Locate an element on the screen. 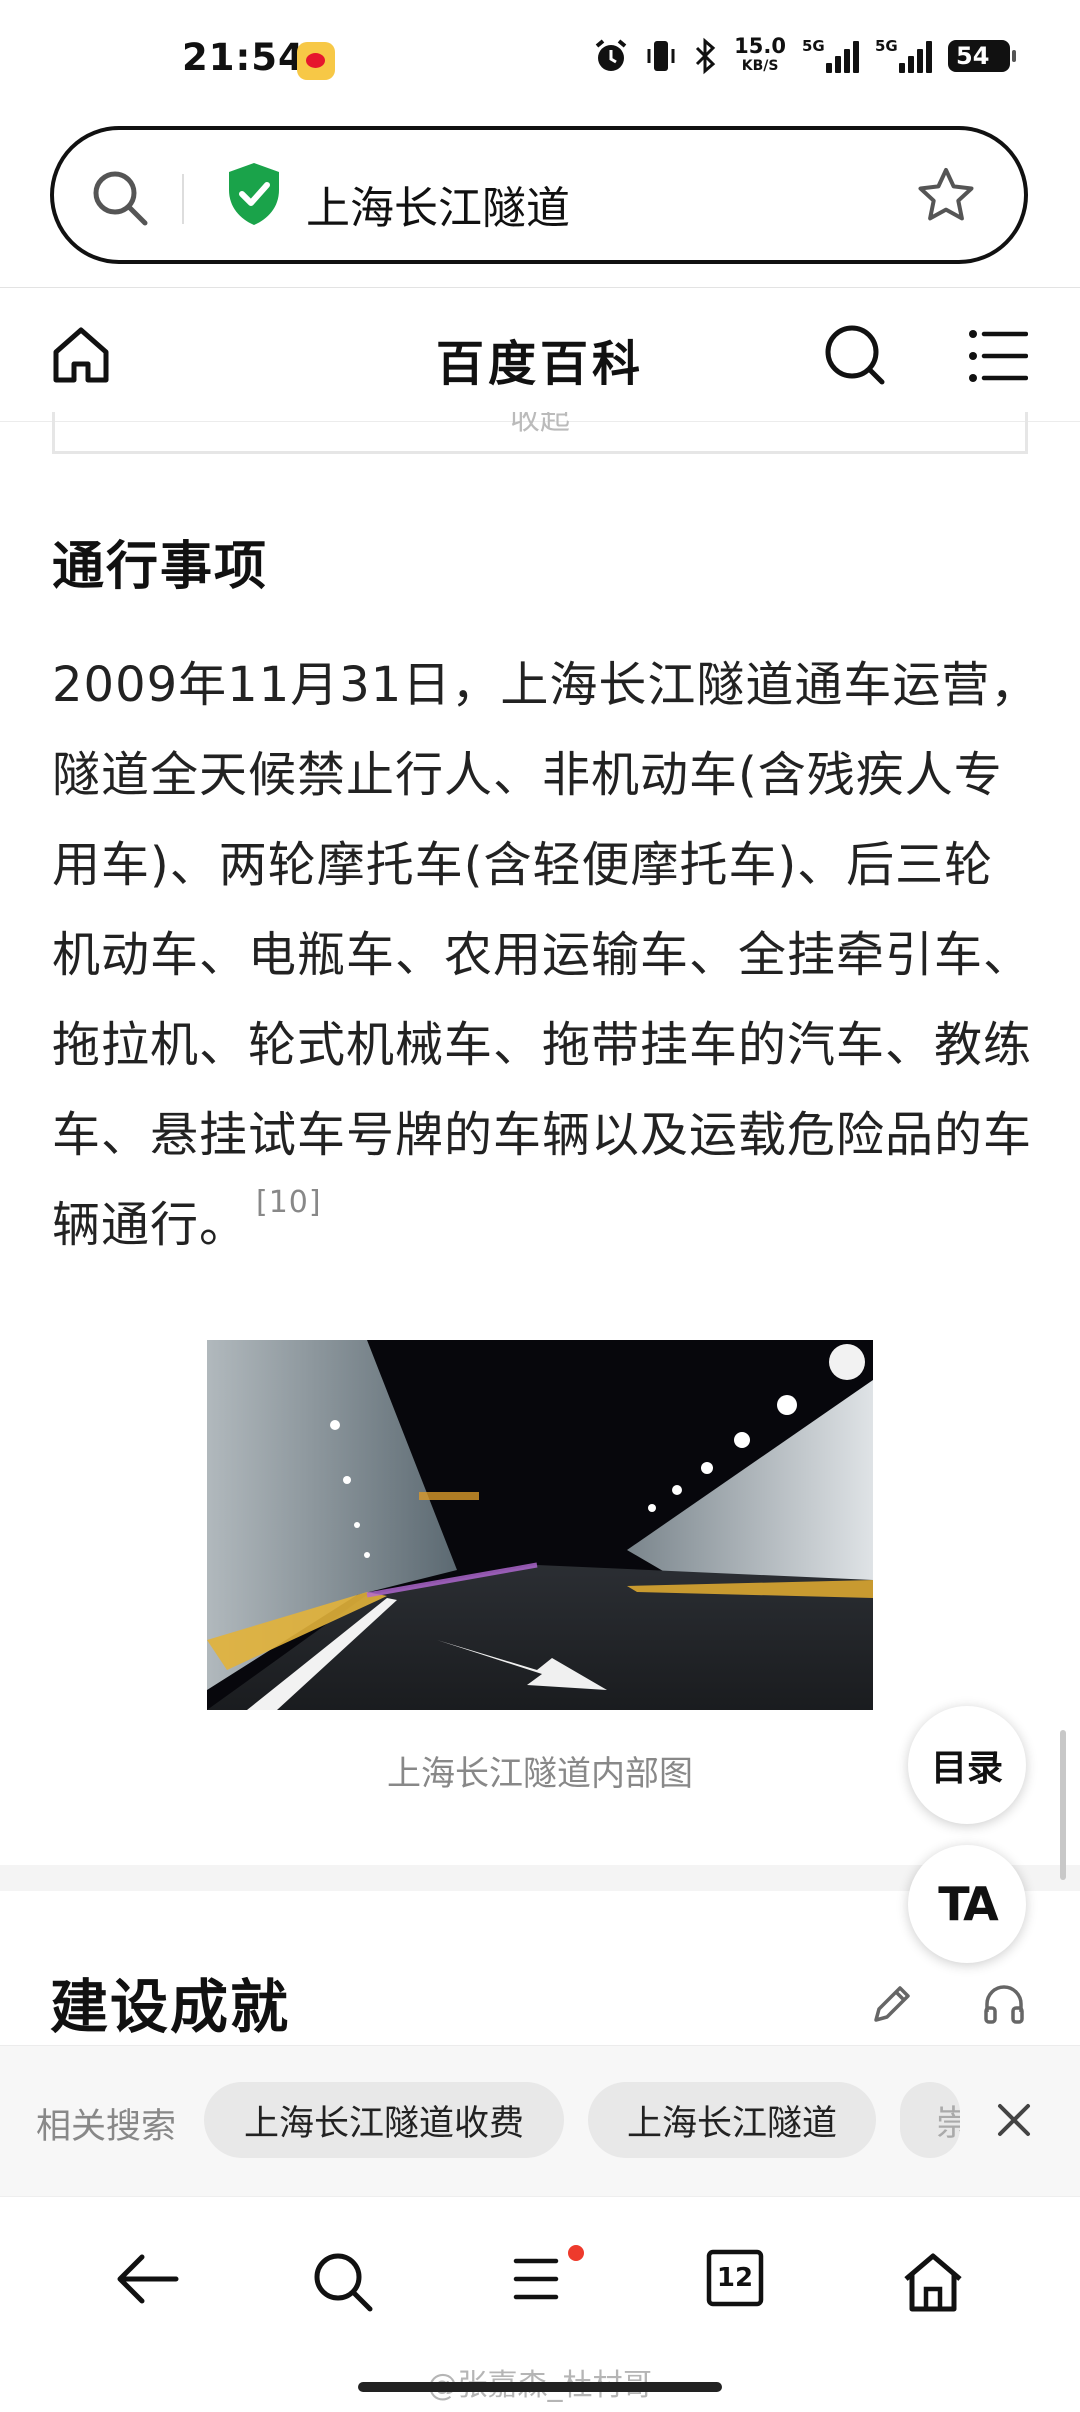  net-speed: 15.0 KB/S is located at coordinates (760, 54).